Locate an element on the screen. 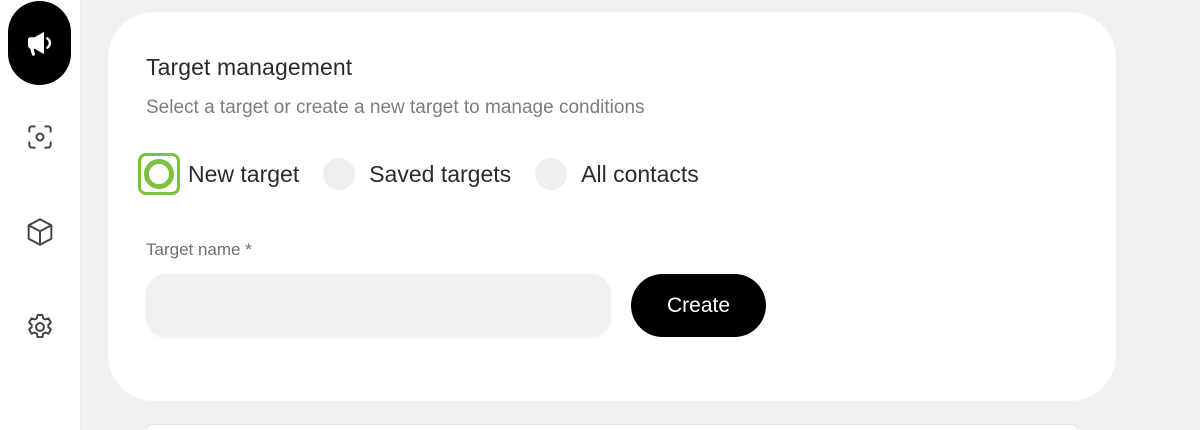 This screenshot has height=430, width=1200. radio-label-new-target: New target is located at coordinates (244, 173).